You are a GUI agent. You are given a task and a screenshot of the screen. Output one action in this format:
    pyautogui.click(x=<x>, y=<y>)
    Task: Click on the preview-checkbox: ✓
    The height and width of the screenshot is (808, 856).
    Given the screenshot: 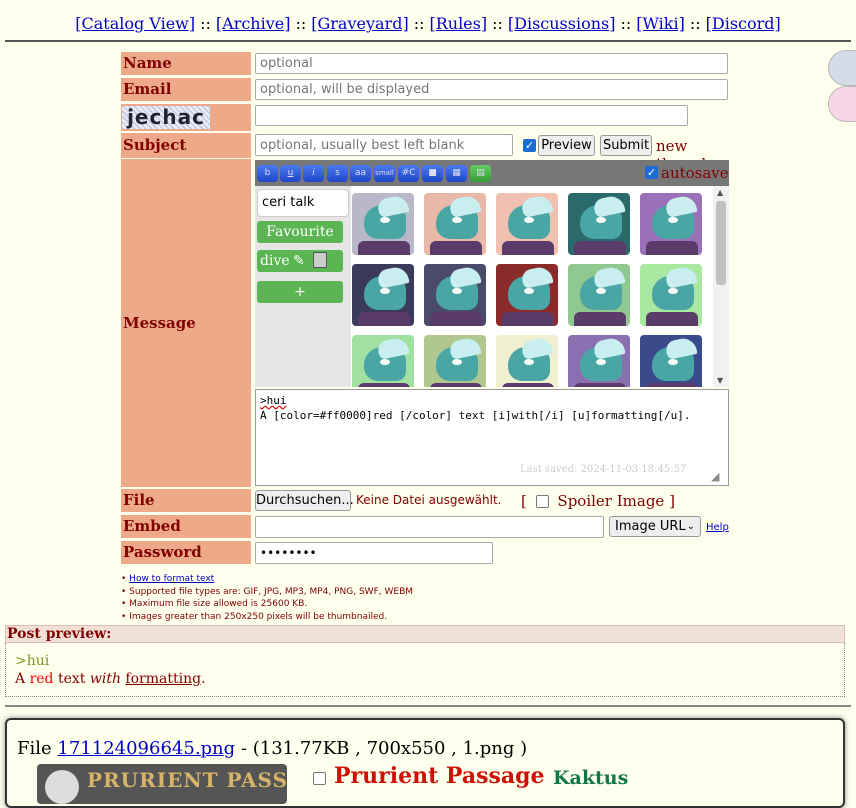 What is the action you would take?
    pyautogui.click(x=529, y=145)
    